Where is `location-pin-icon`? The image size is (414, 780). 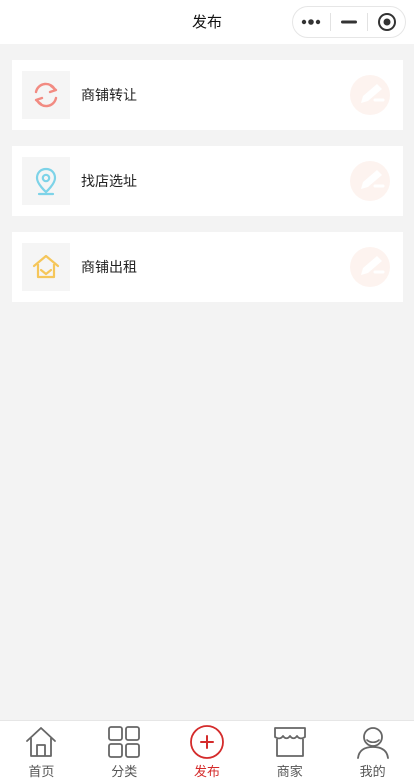 location-pin-icon is located at coordinates (46, 181).